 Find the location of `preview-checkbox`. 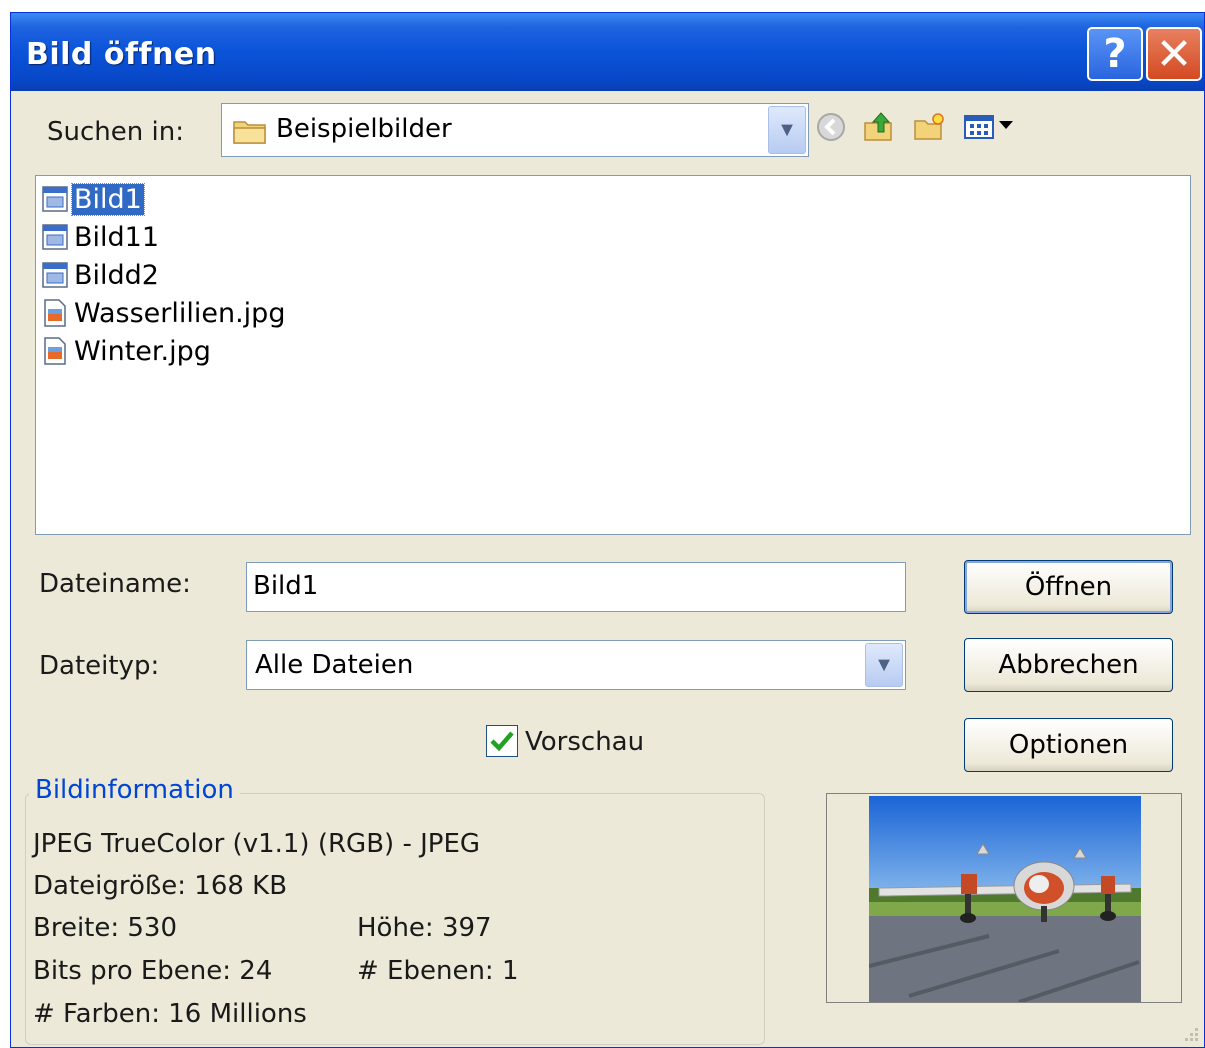

preview-checkbox is located at coordinates (502, 741).